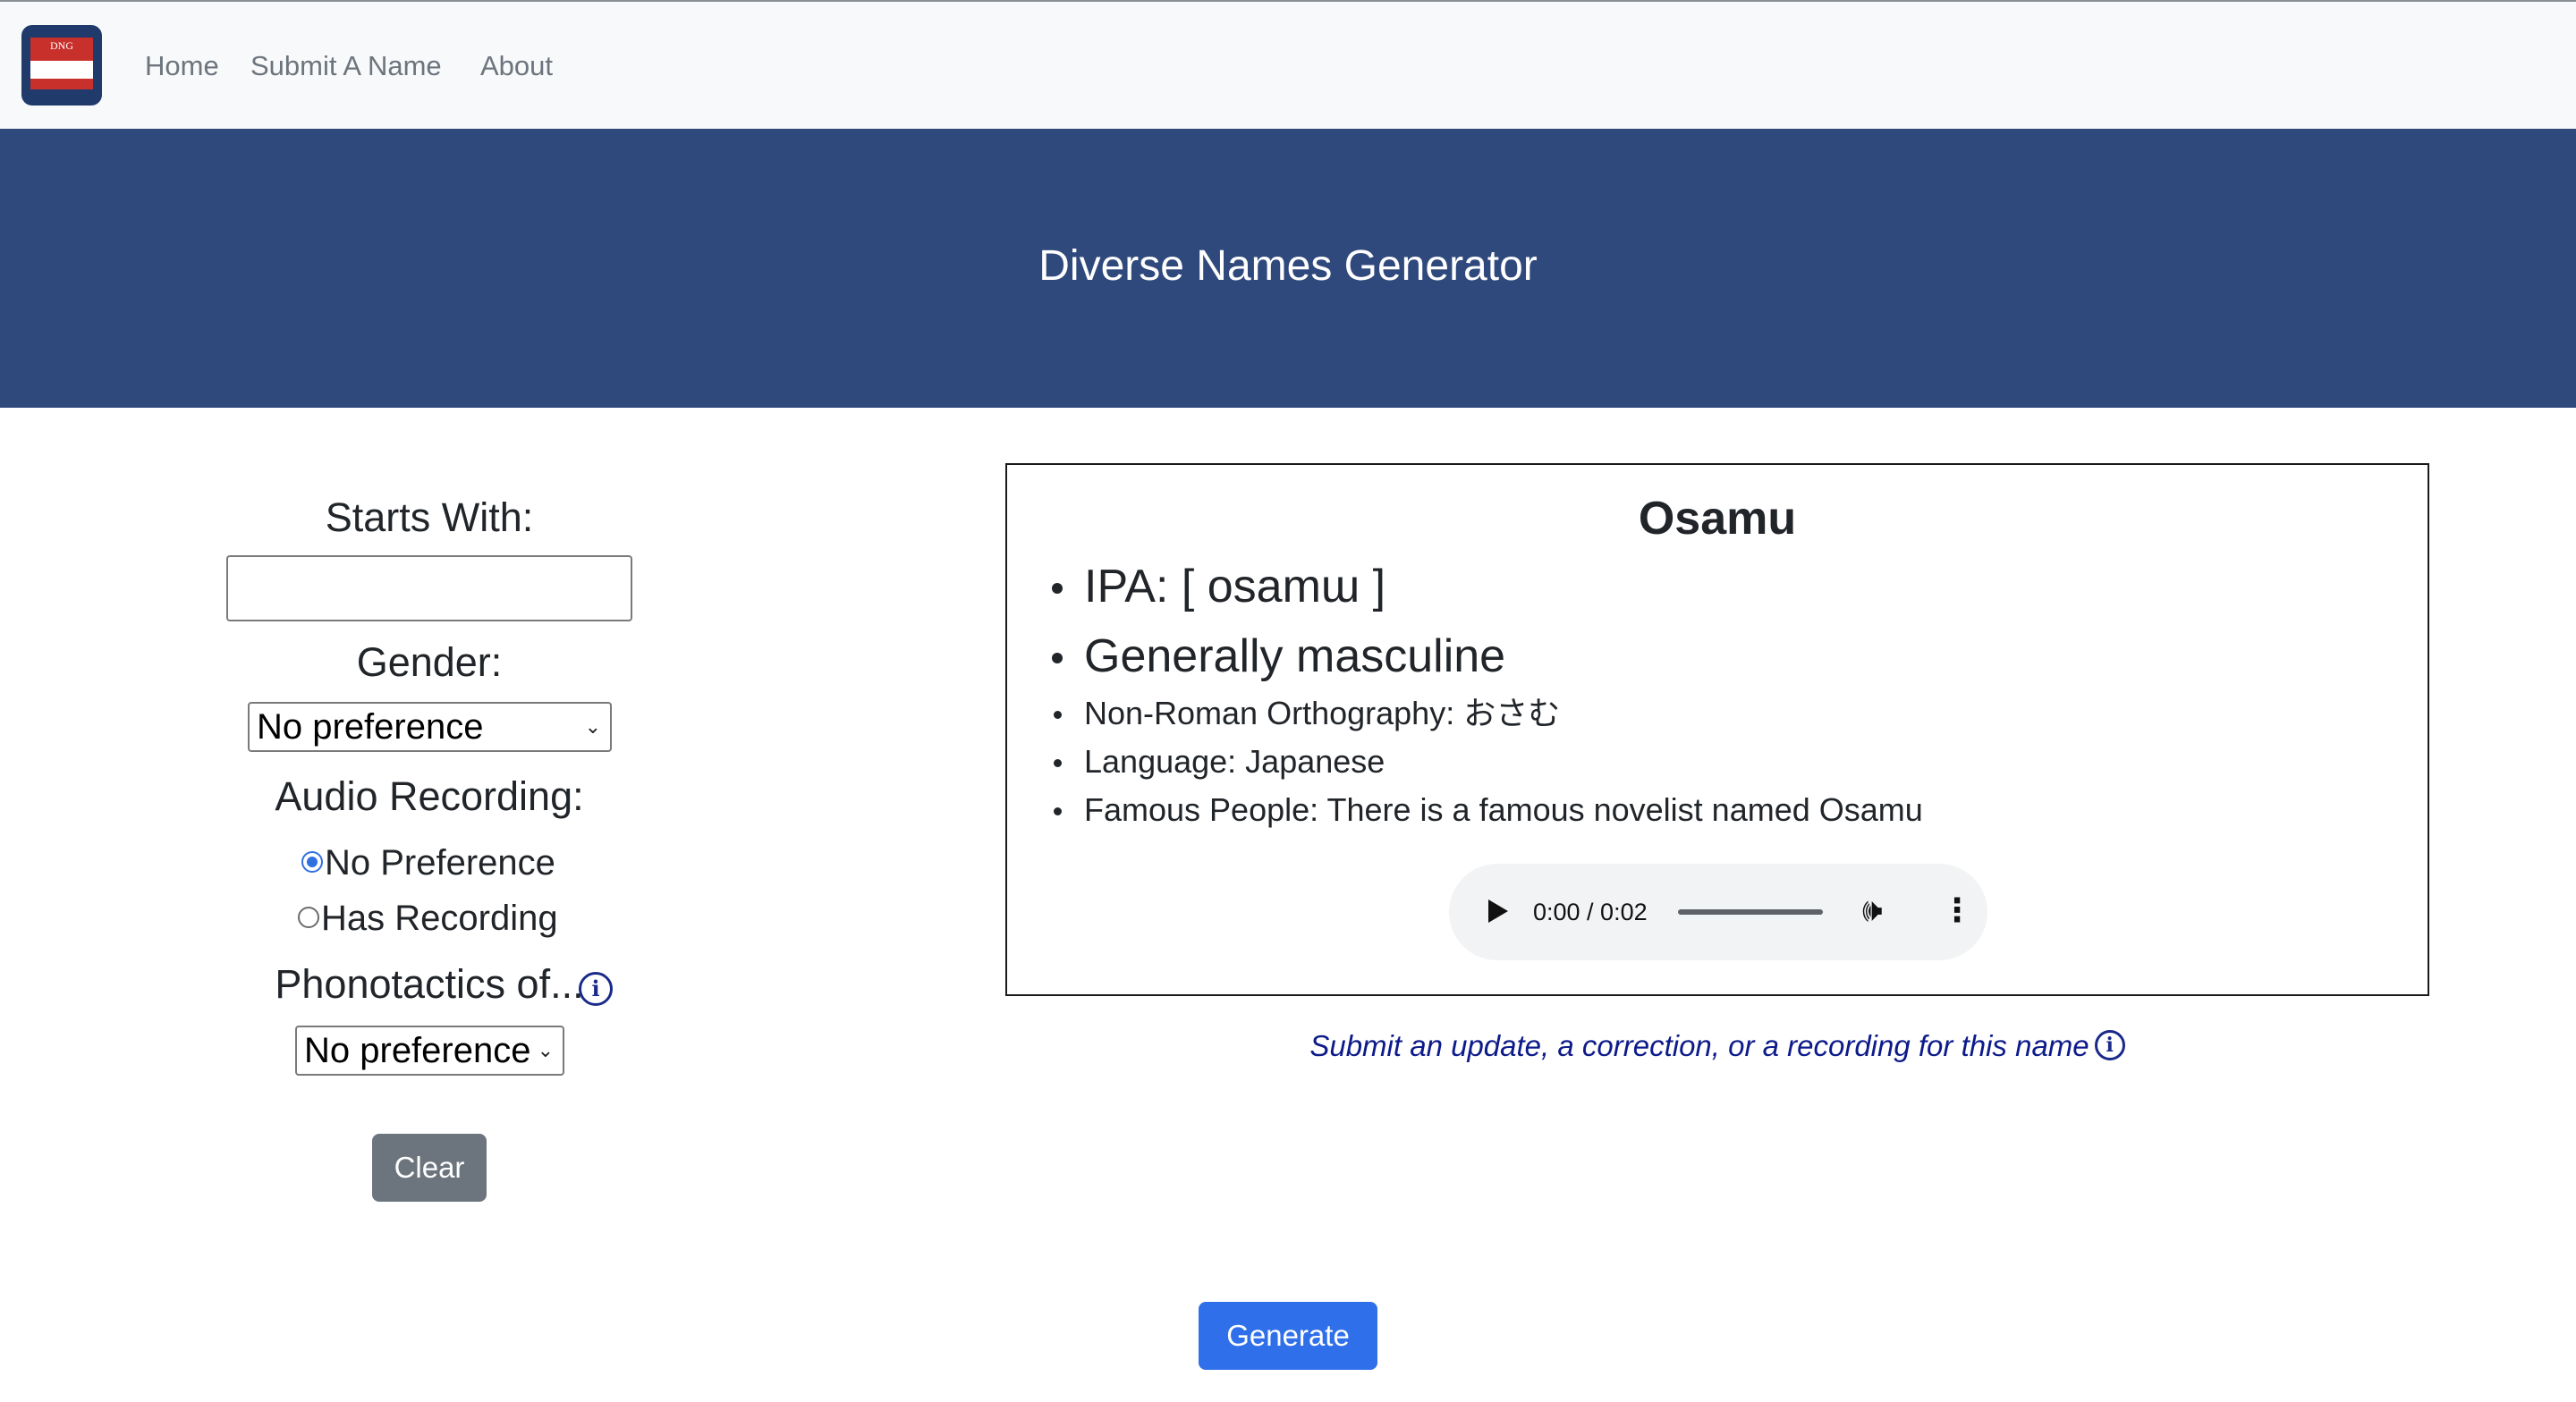 The height and width of the screenshot is (1402, 2576). Describe the element at coordinates (429, 662) in the screenshot. I see `gender-label: Gender:` at that location.